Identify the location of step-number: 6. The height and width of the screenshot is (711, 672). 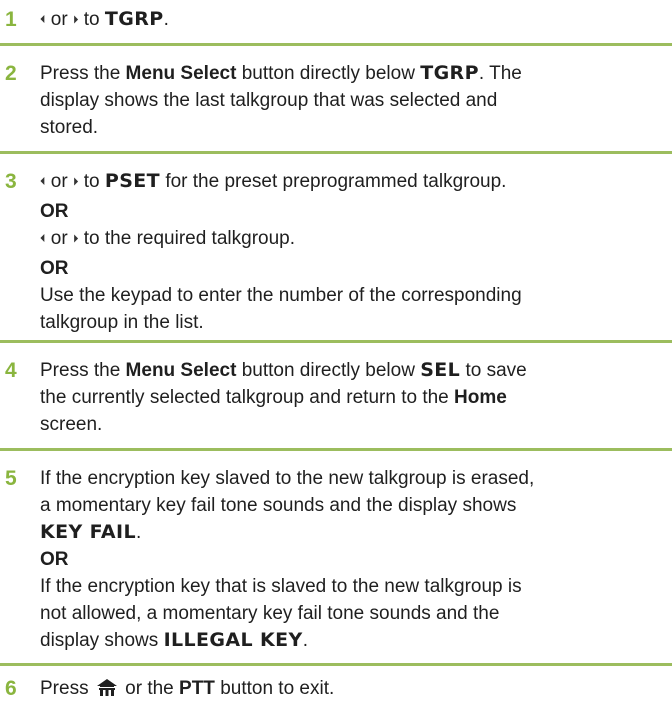
(11, 688).